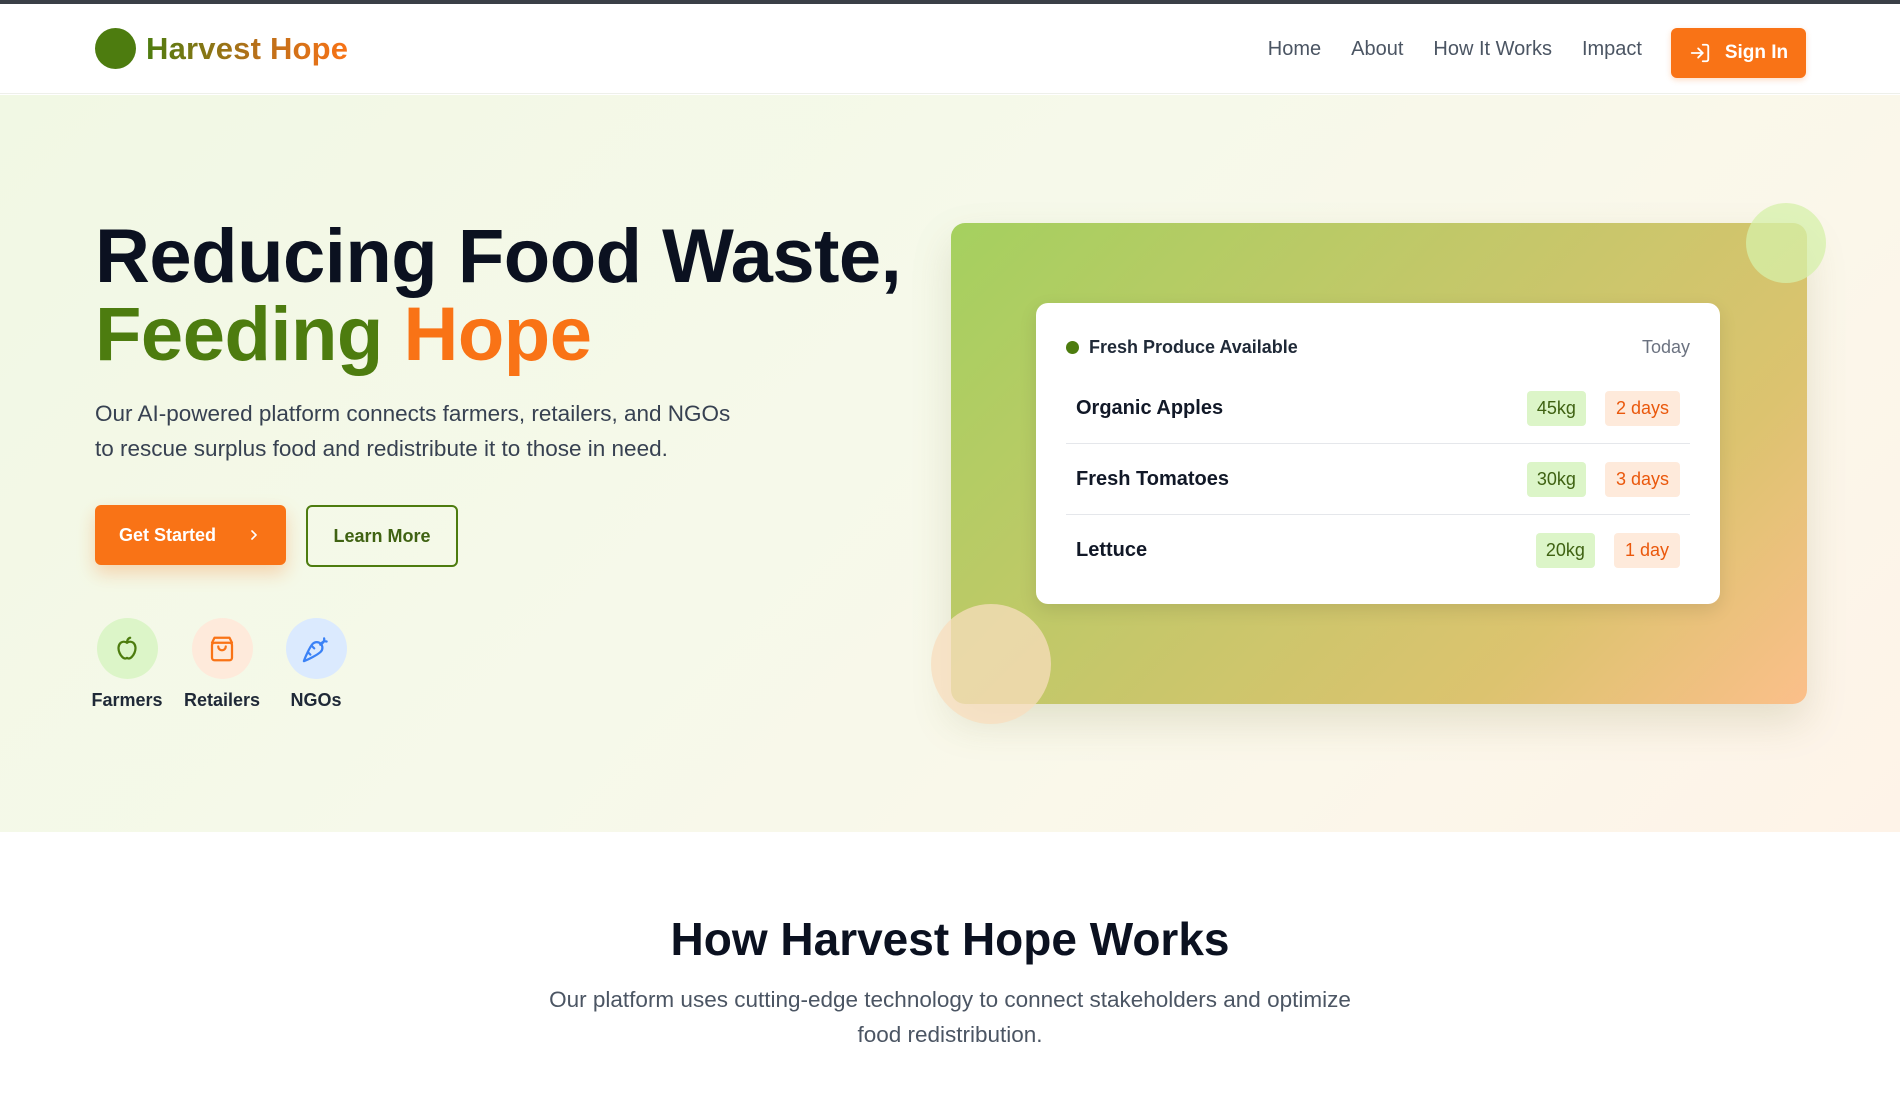  Describe the element at coordinates (1378, 480) in the screenshot. I see `produce-item: Fresh Tomatoes 30kg 3 days` at that location.